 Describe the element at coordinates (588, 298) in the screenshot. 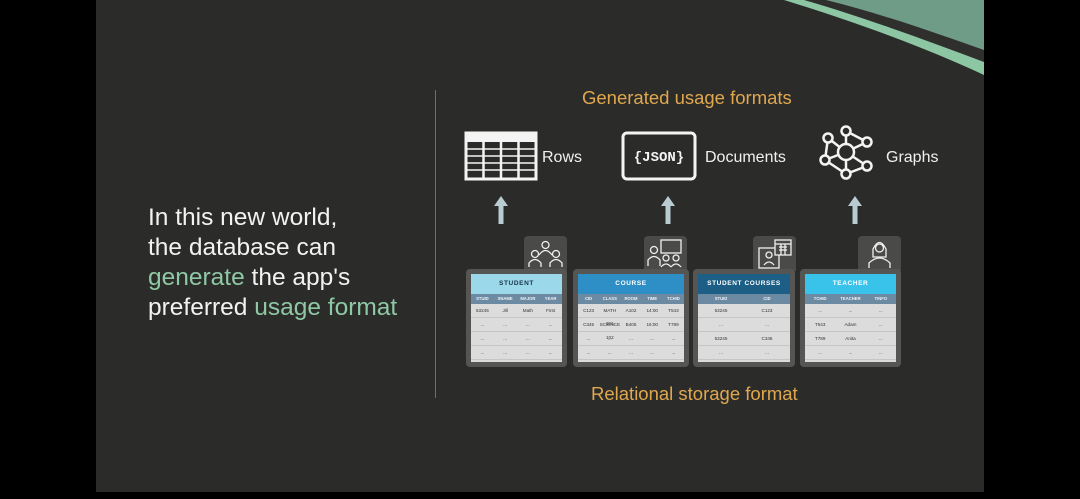

I see `column-header: CID` at that location.